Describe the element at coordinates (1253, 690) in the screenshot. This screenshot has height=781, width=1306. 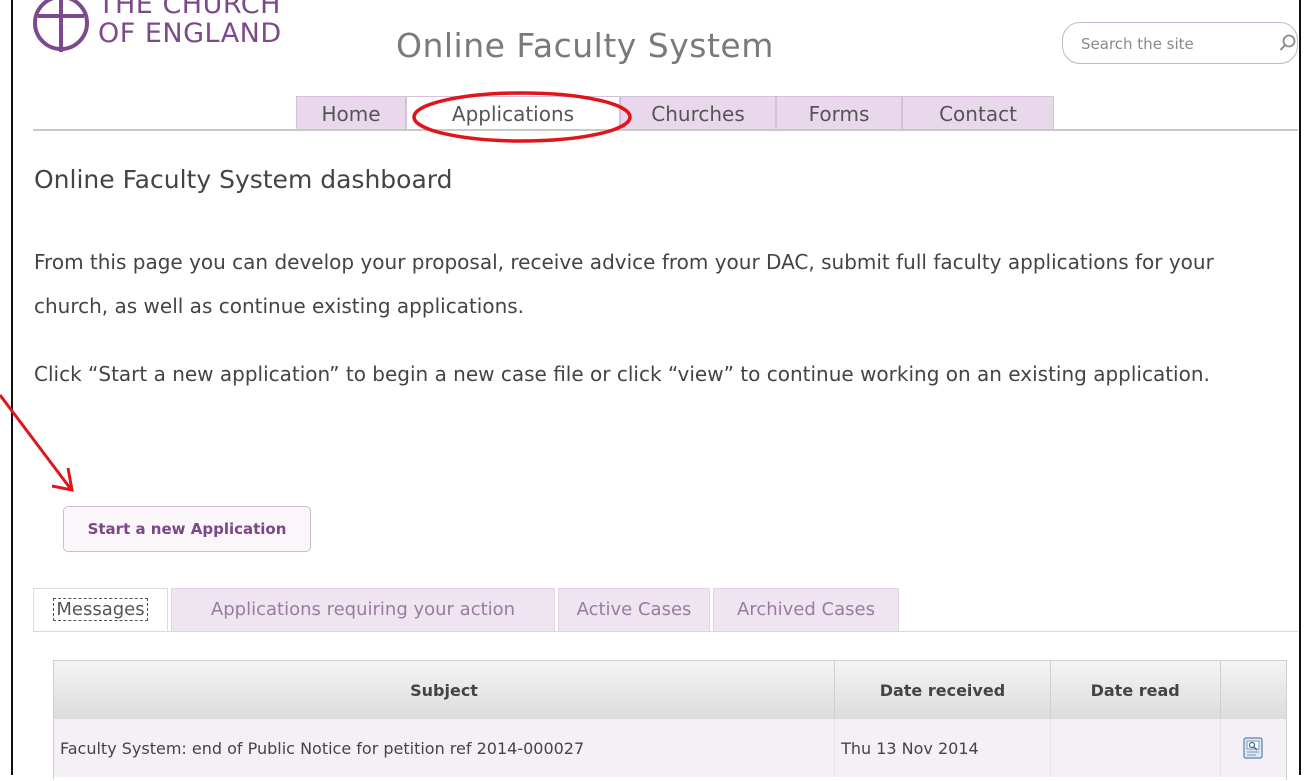
I see `column-header-action` at that location.